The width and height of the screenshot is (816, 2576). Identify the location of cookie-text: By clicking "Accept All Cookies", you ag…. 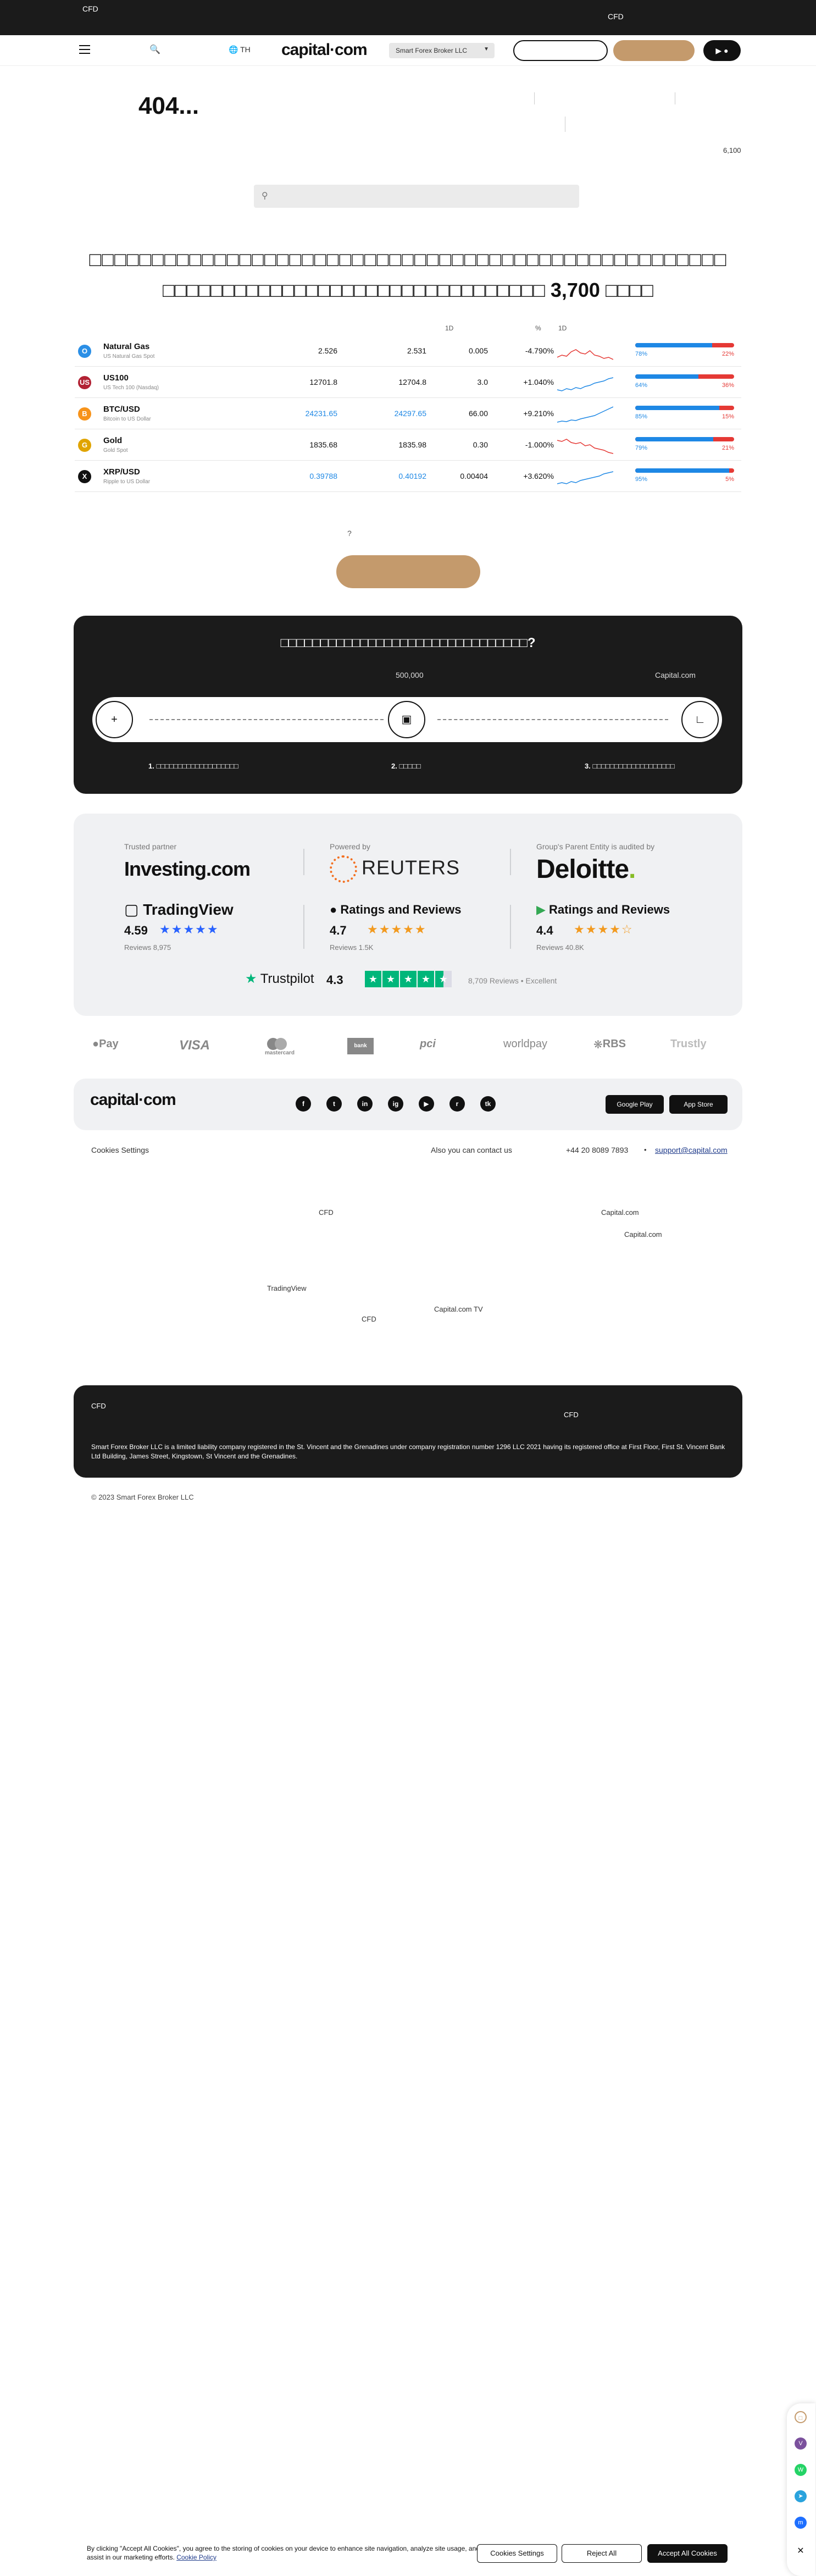
(283, 2553).